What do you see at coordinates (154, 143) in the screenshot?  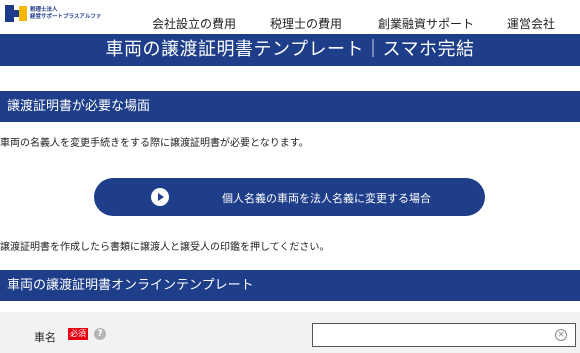 I see `section-text-when-needed: 車両の名義人を変更手続きをする際に譲渡証明書が必要となります。` at bounding box center [154, 143].